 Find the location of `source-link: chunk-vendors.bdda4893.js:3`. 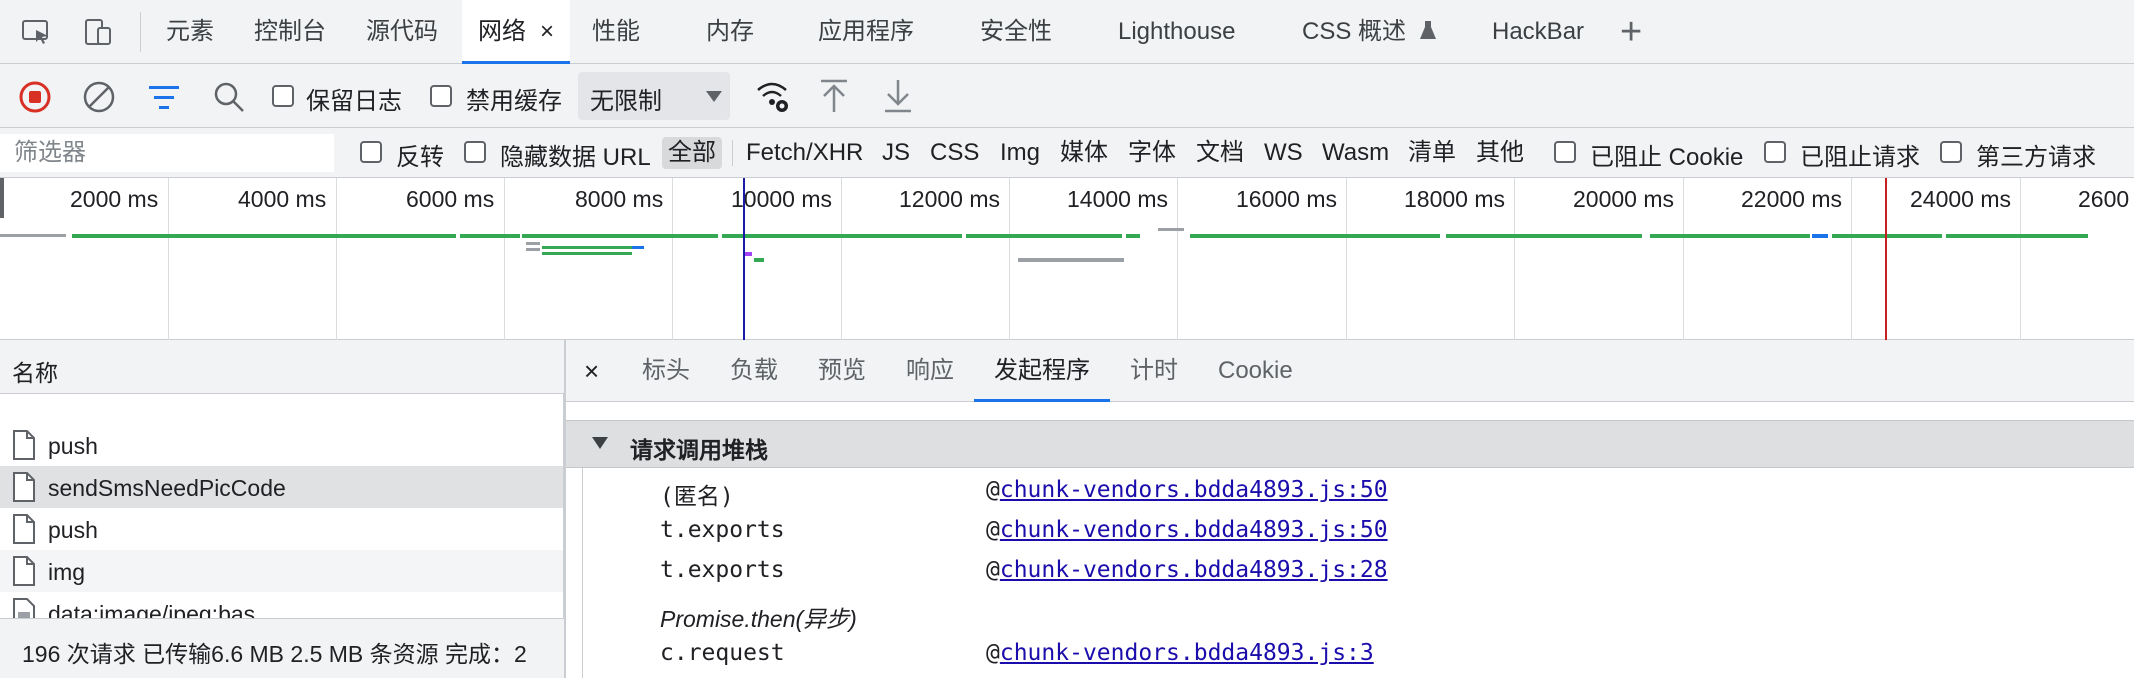

source-link: chunk-vendors.bdda4893.js:3 is located at coordinates (1187, 653).